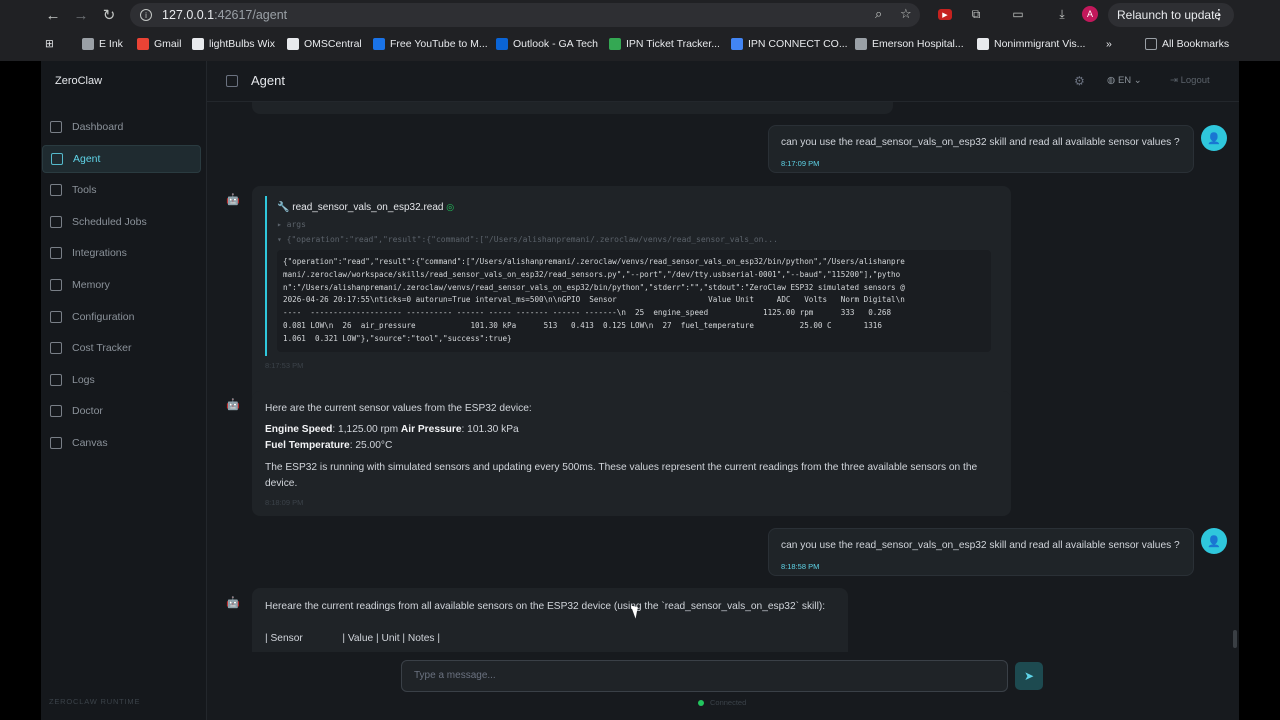 This screenshot has width=1280, height=720. What do you see at coordinates (81, 15) in the screenshot?
I see `forward-icon: →` at bounding box center [81, 15].